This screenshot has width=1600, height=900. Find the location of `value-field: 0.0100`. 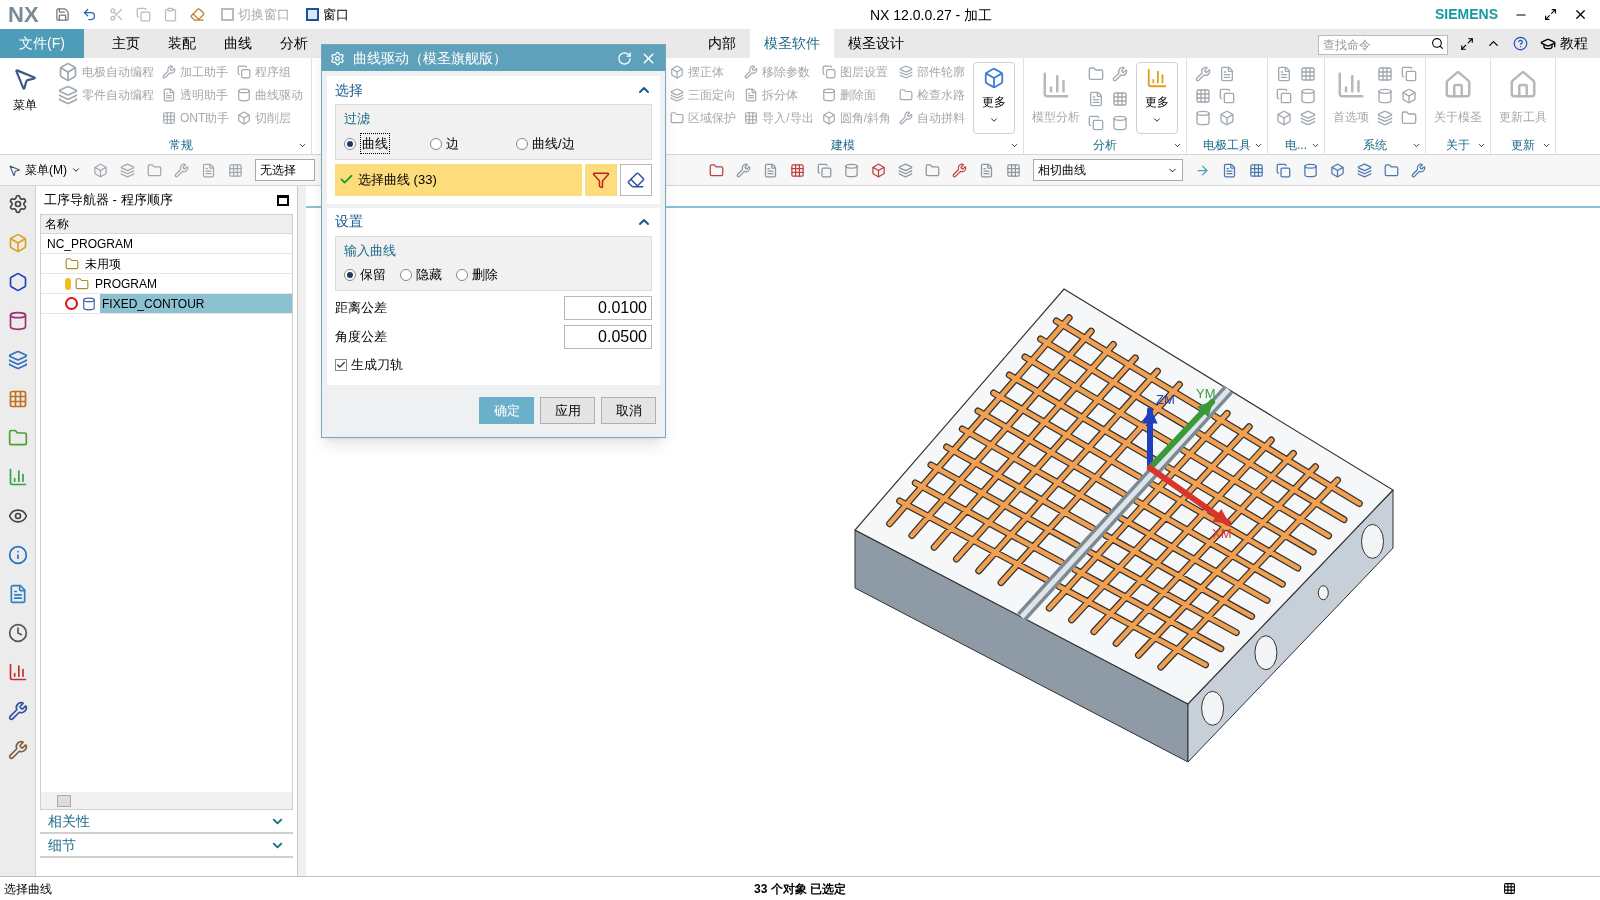

value-field: 0.0100 is located at coordinates (608, 307).